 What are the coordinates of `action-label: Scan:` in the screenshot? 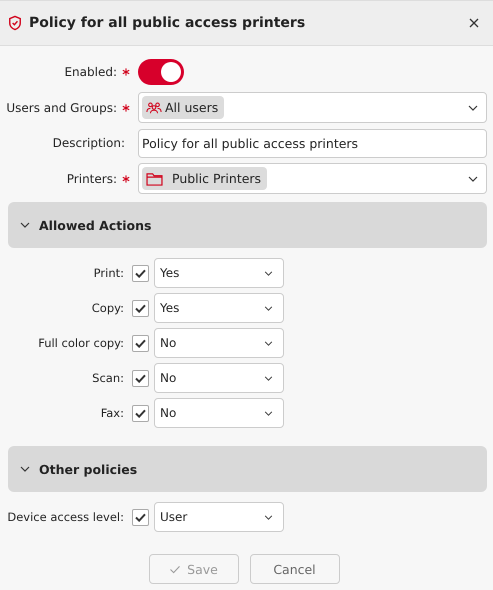 It's located at (108, 378).